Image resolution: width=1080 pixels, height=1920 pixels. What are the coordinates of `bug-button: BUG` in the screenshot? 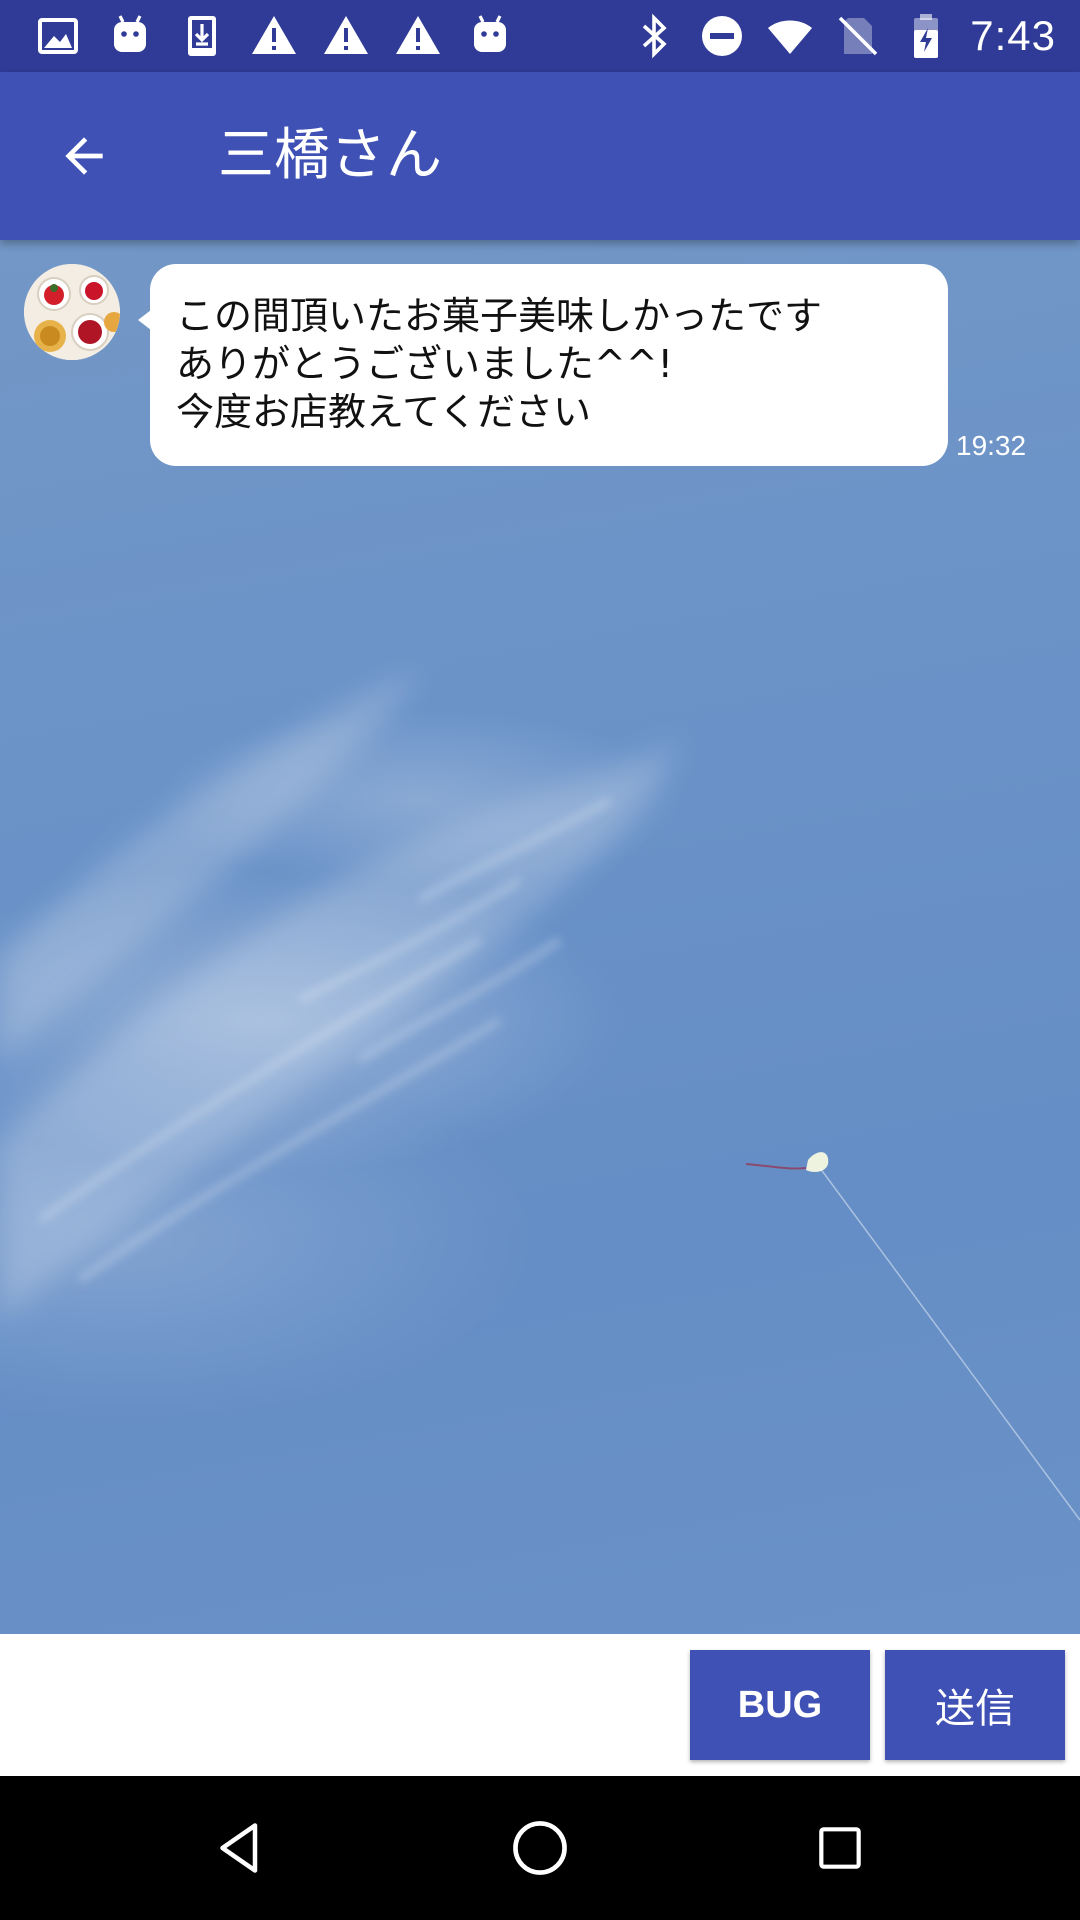 It's located at (780, 1705).